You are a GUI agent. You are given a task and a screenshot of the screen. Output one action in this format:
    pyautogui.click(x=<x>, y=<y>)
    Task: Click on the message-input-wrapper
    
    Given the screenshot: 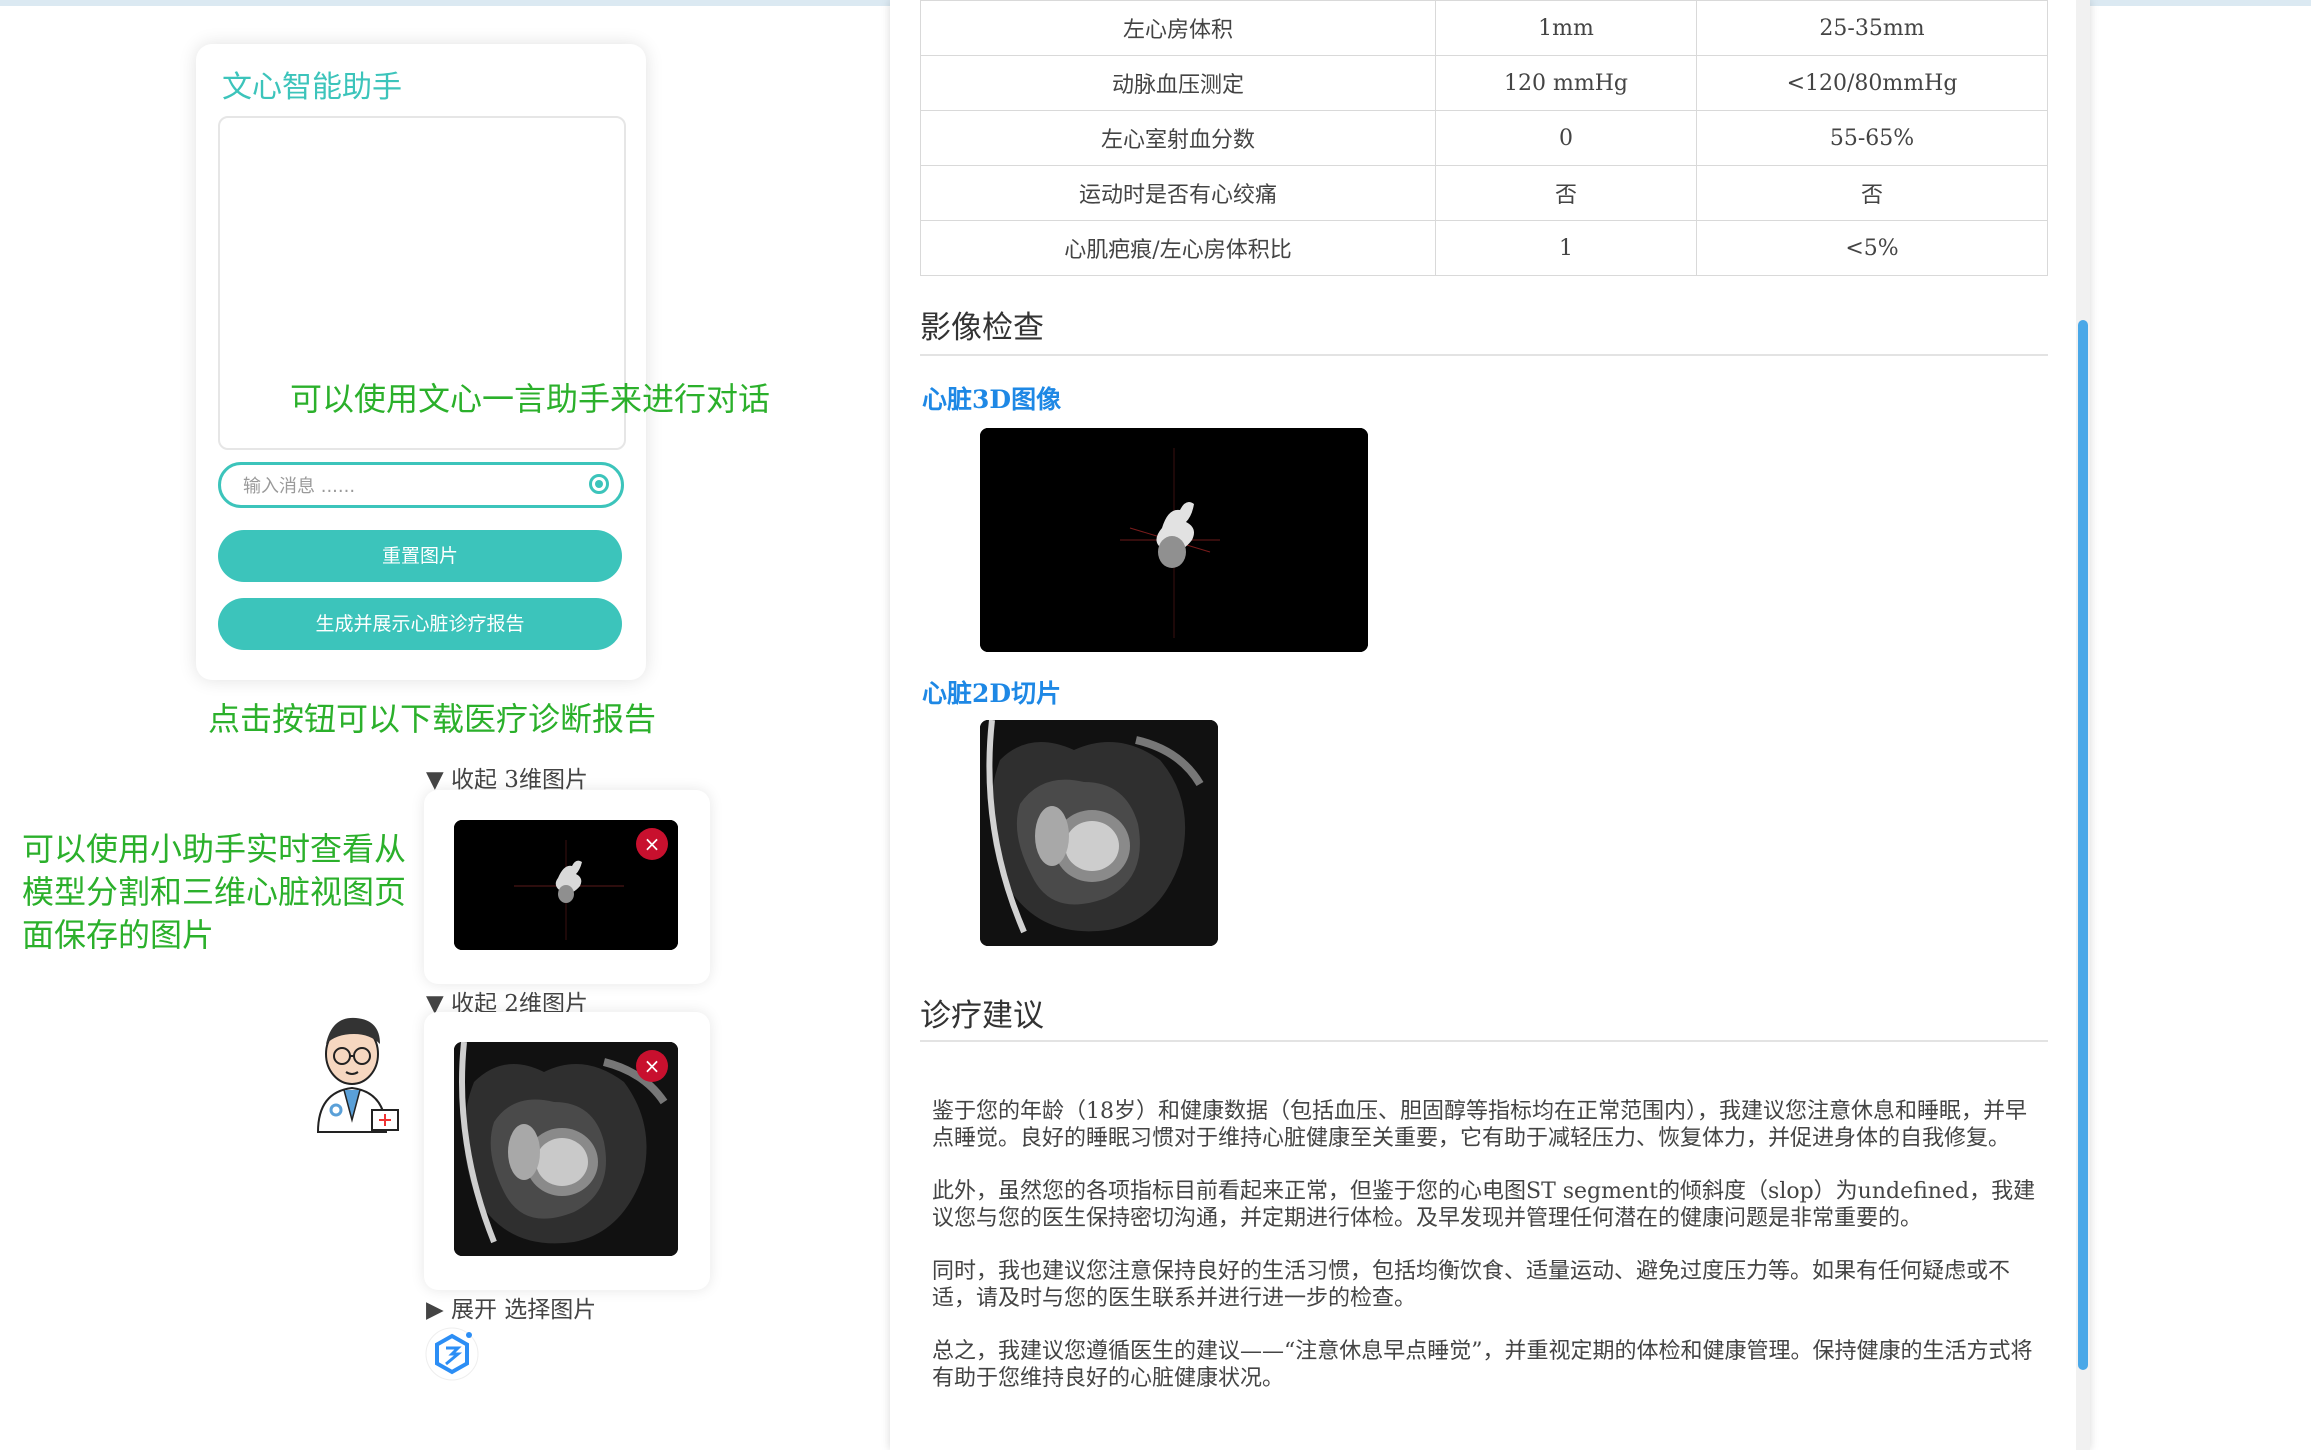 What is the action you would take?
    pyautogui.click(x=421, y=485)
    